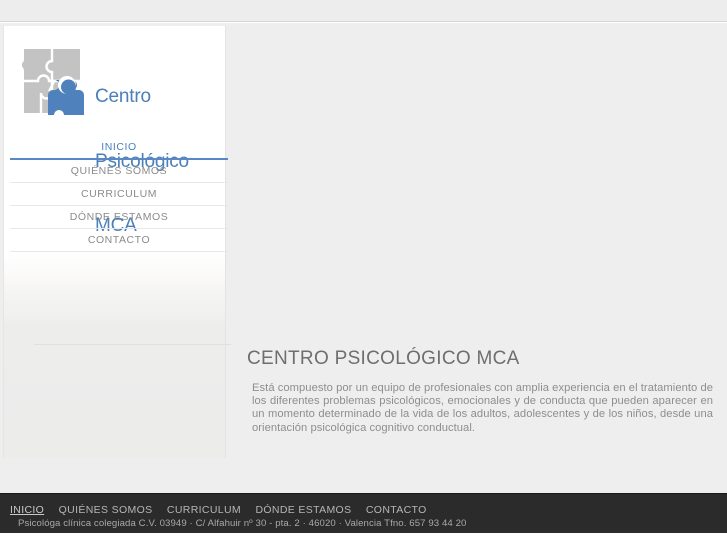 The width and height of the screenshot is (727, 545). I want to click on logo-line-1: Centro, so click(123, 96).